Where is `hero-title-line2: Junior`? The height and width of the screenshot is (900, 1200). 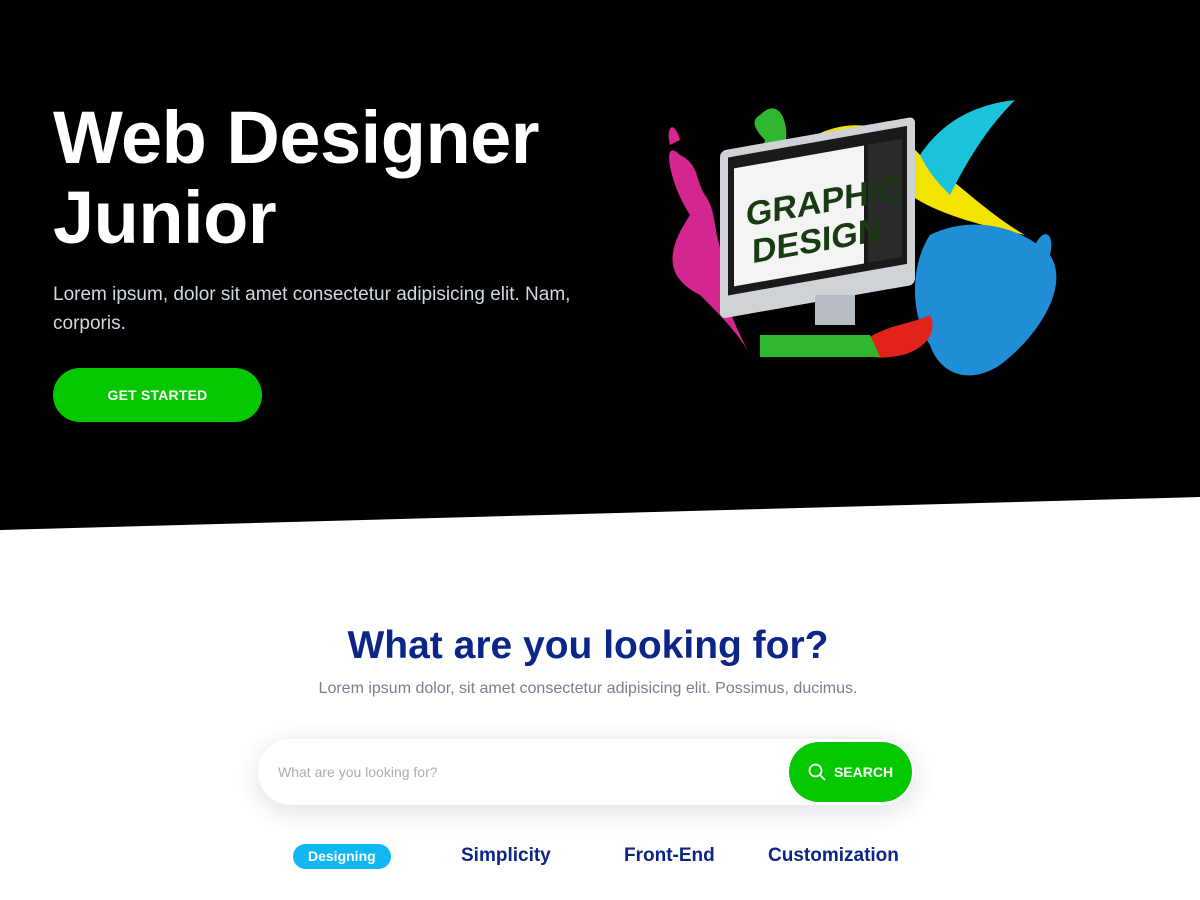 hero-title-line2: Junior is located at coordinates (165, 217).